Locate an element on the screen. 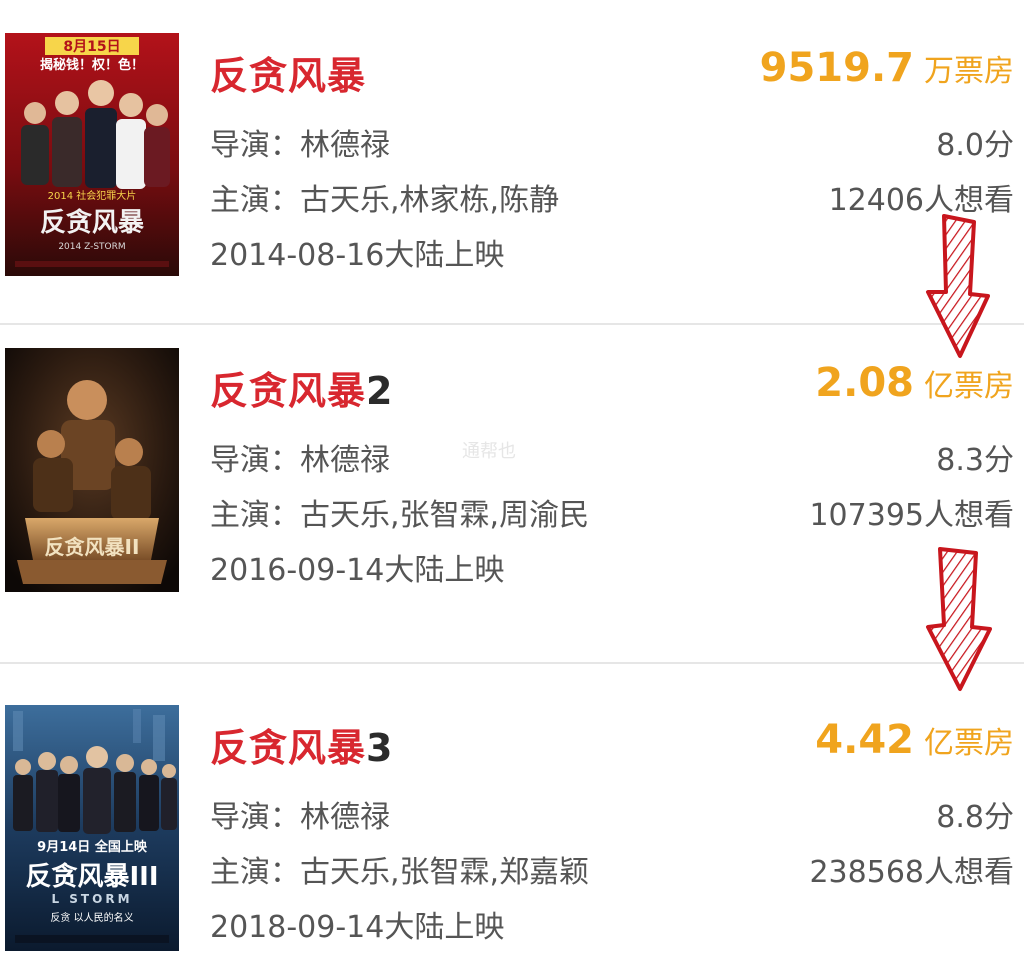  cast-line: 主演：古天乐,林家栋,陈静 is located at coordinates (384, 197).